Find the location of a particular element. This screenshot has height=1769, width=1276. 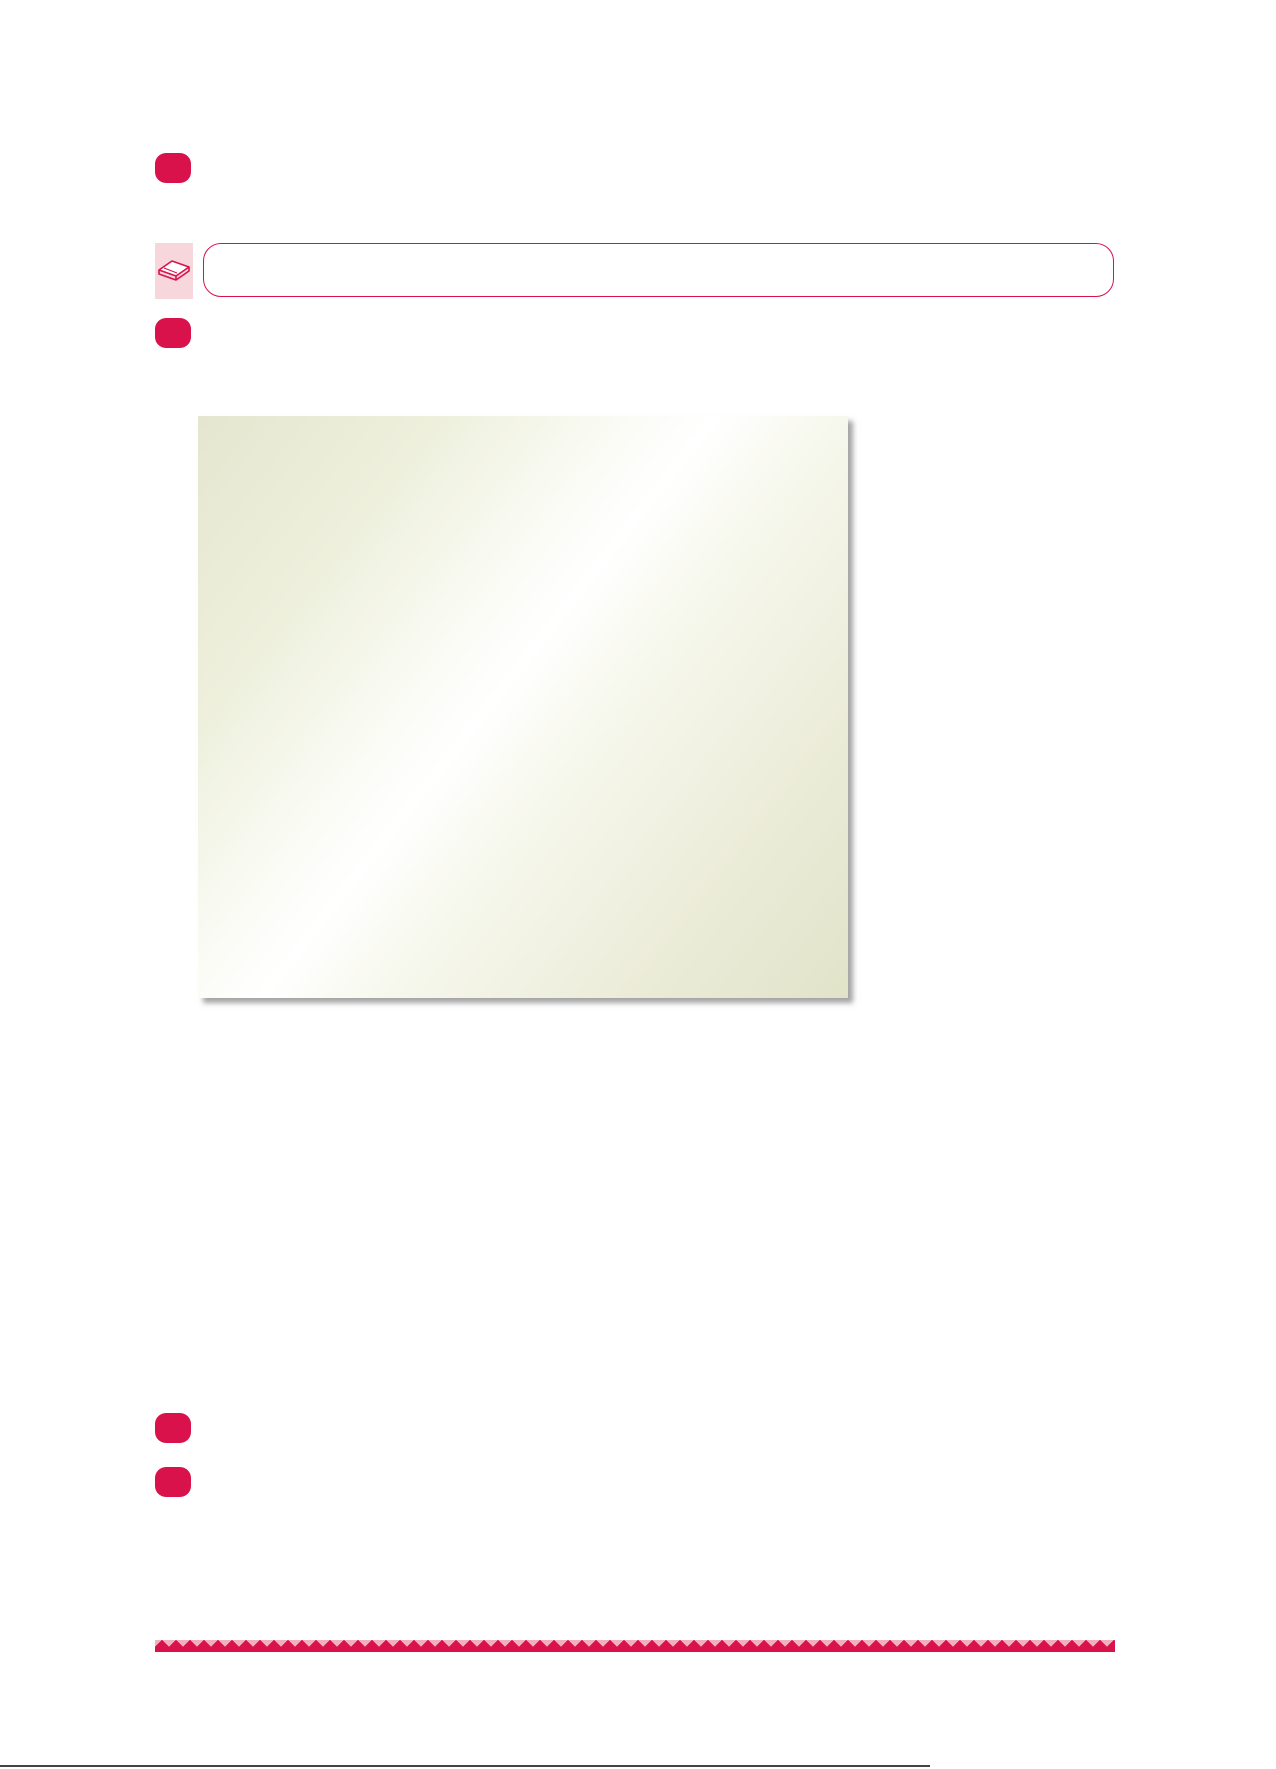

step-3-badge is located at coordinates (173, 1428).